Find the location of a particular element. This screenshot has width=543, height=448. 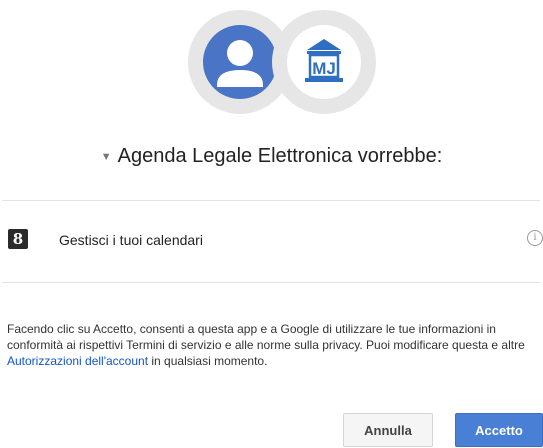

account-permissions-link: Autorizzazioni dell'account is located at coordinates (77, 361).